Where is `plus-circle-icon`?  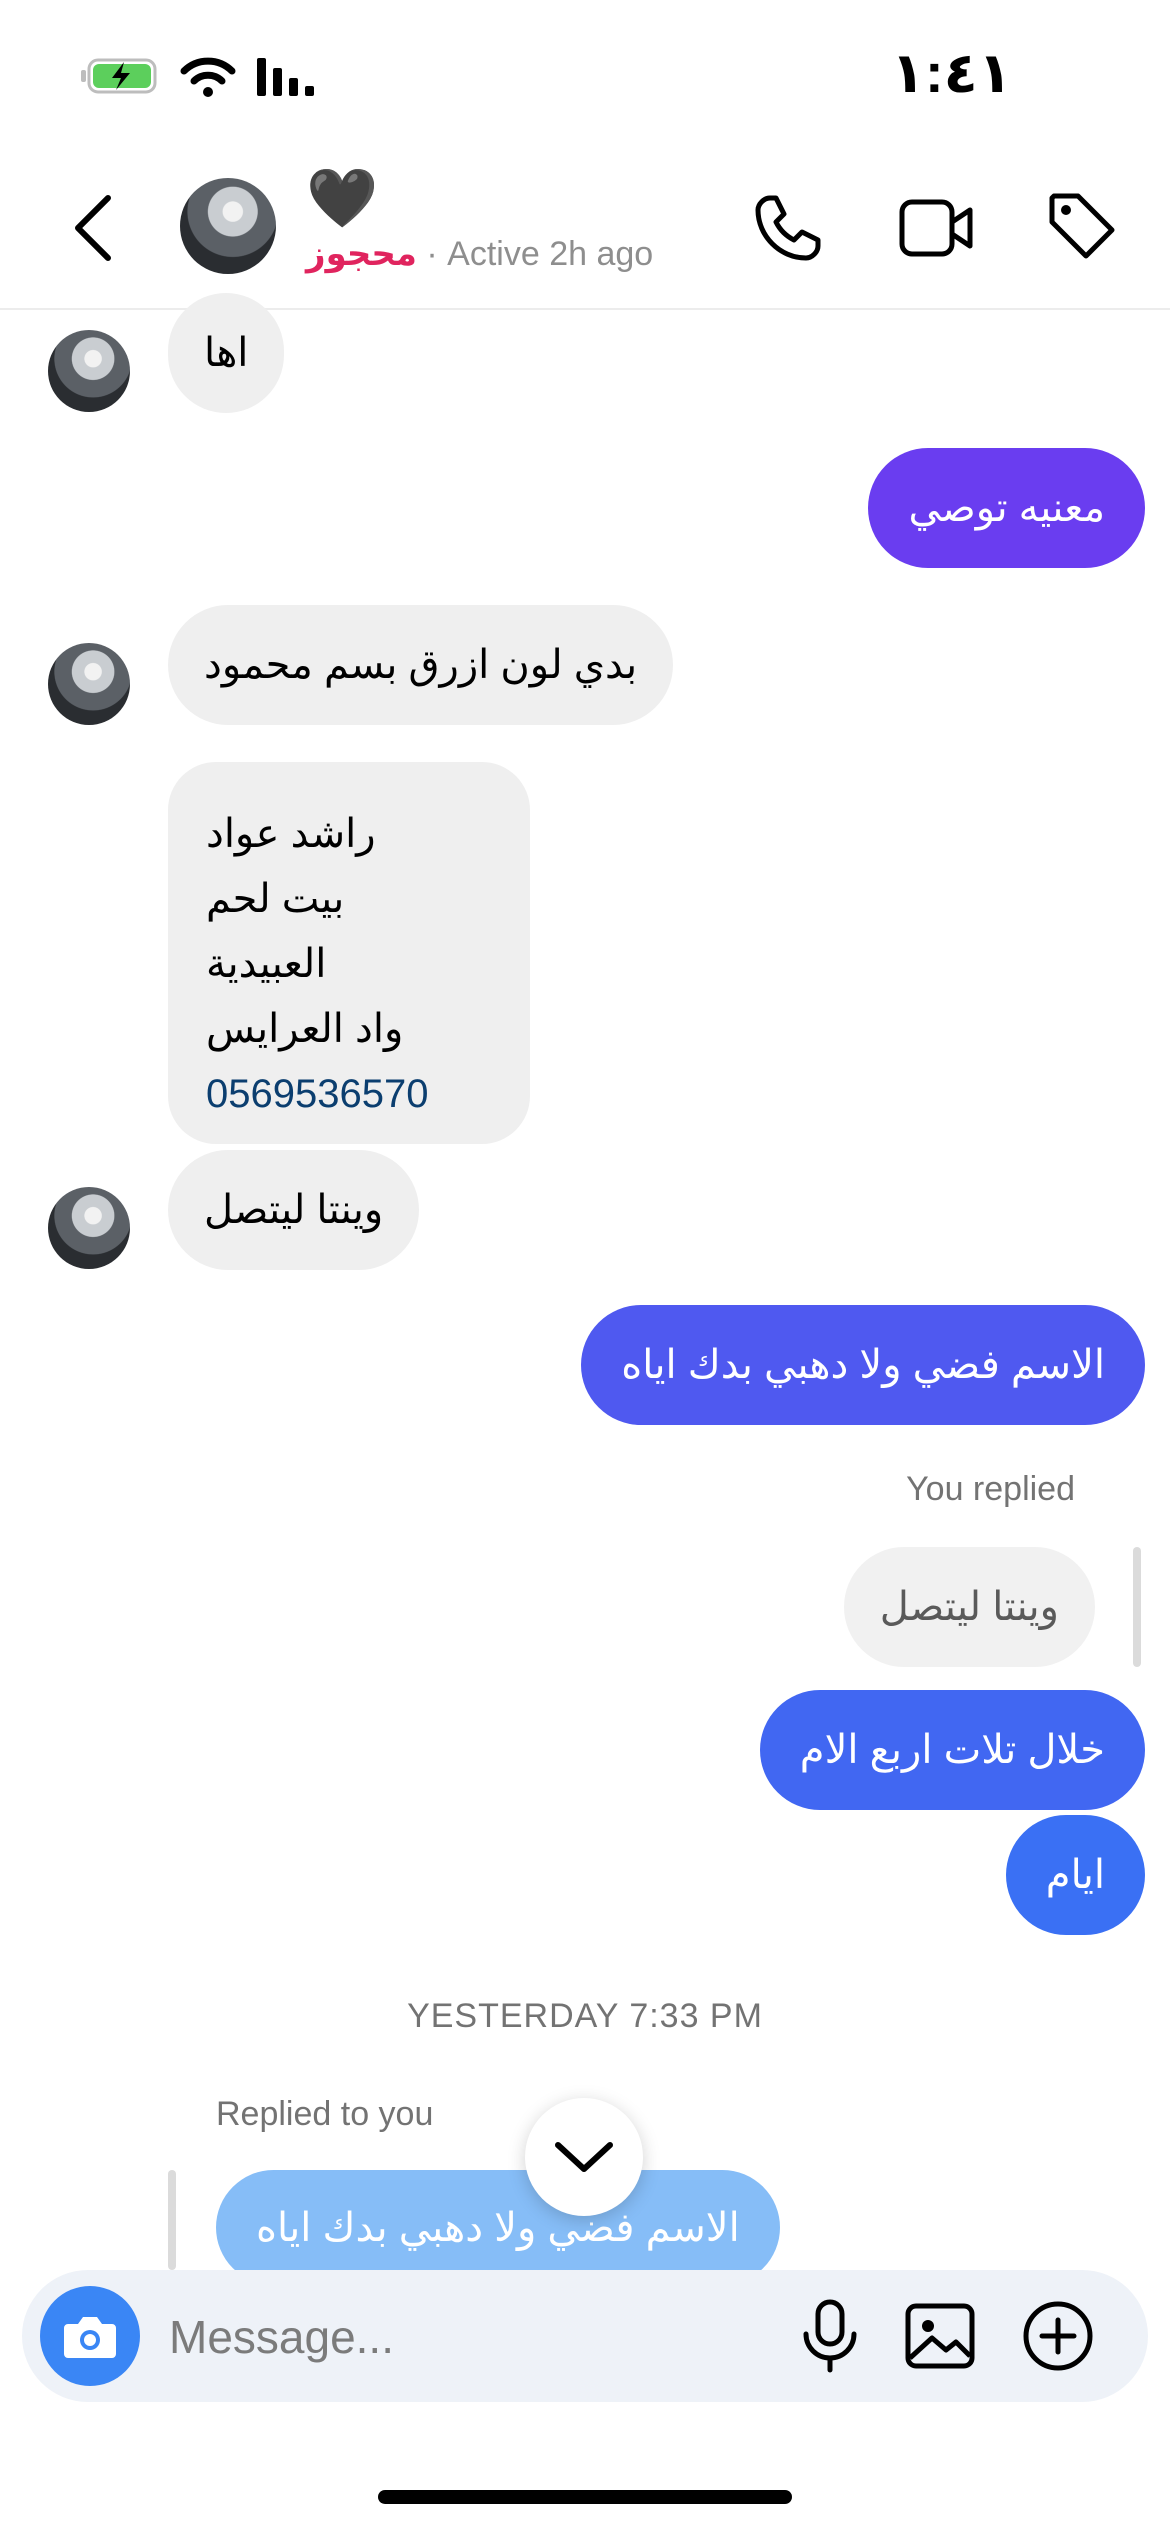
plus-circle-icon is located at coordinates (1058, 2336).